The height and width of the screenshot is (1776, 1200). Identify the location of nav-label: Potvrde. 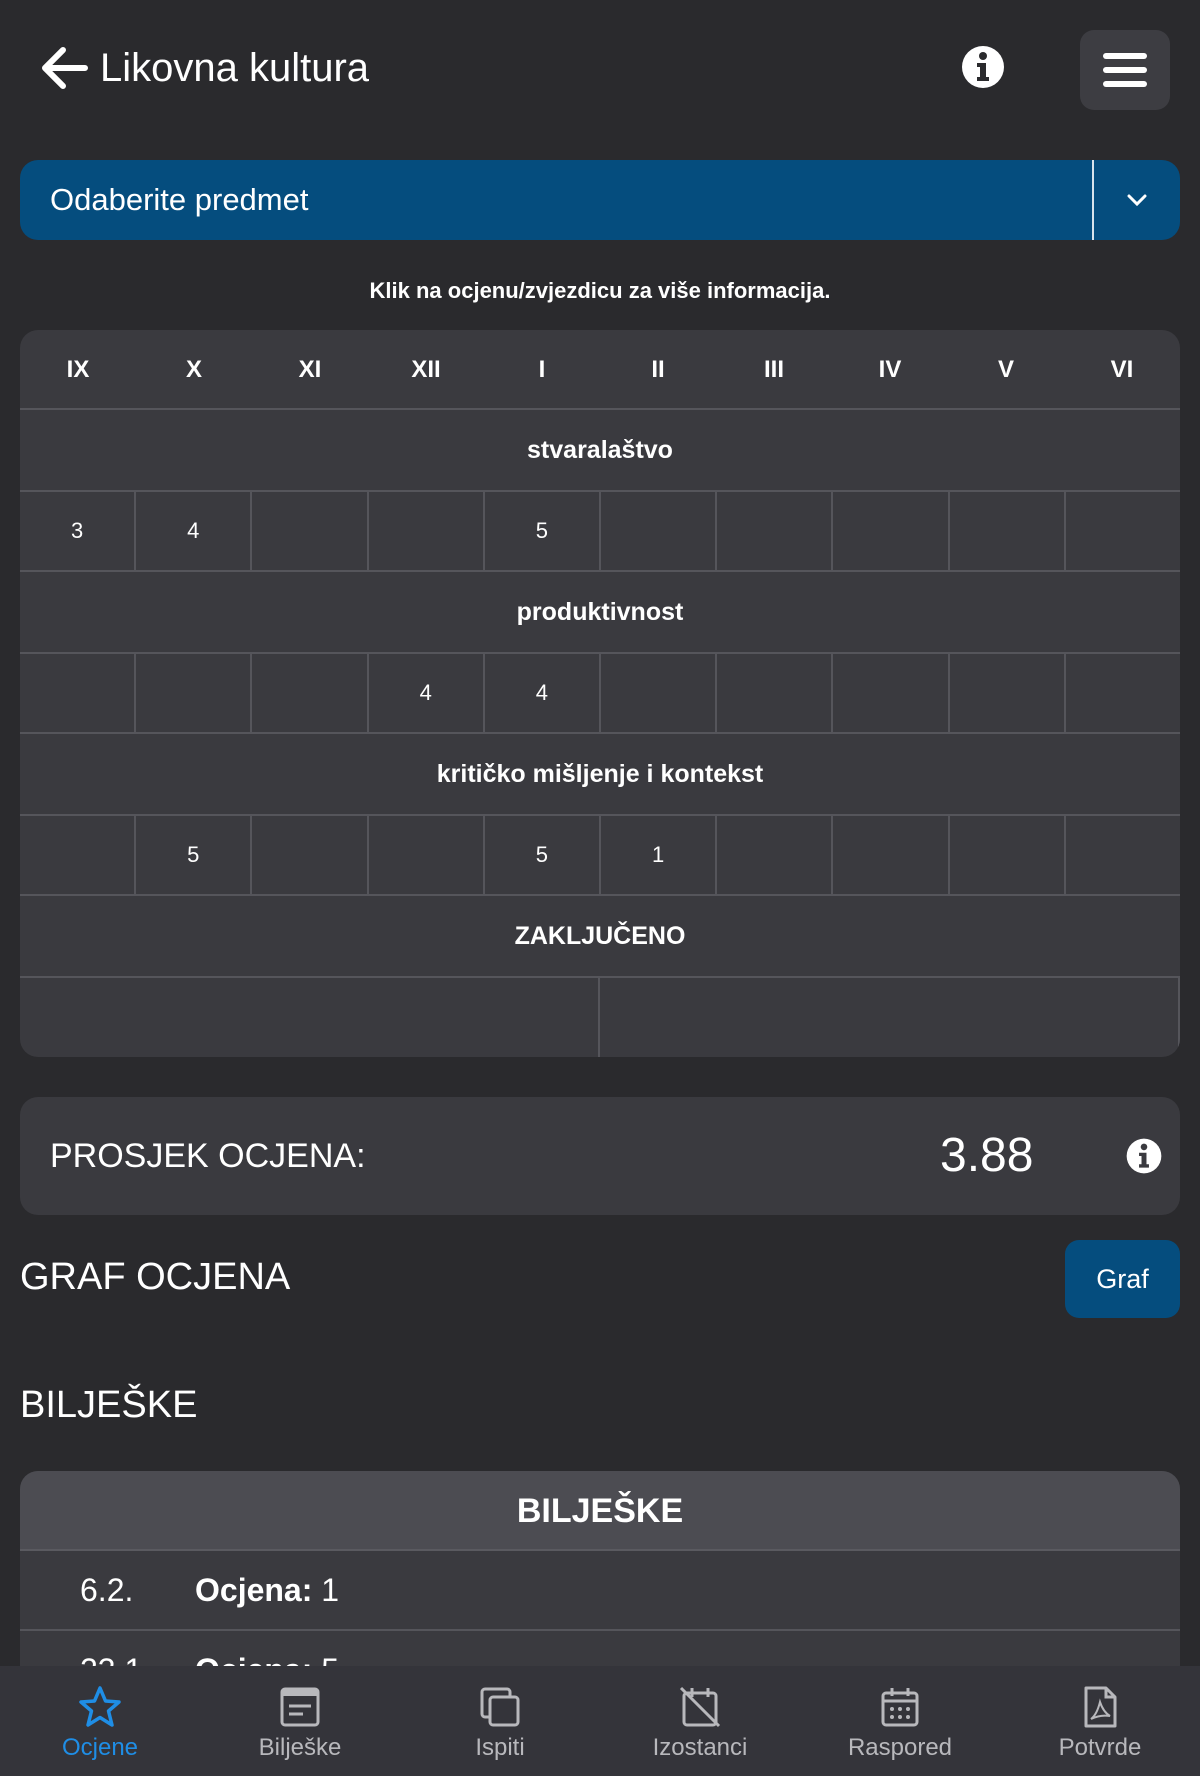
(1100, 1747).